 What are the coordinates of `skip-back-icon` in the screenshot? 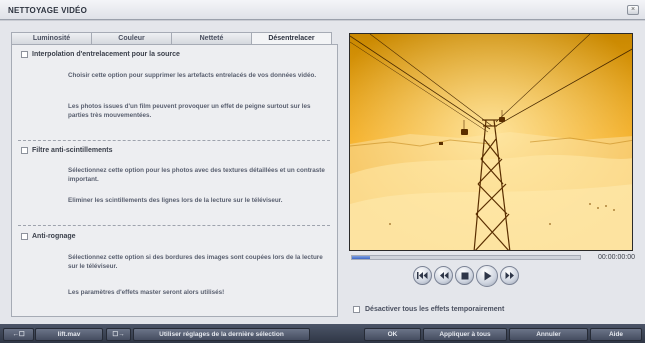 It's located at (422, 275).